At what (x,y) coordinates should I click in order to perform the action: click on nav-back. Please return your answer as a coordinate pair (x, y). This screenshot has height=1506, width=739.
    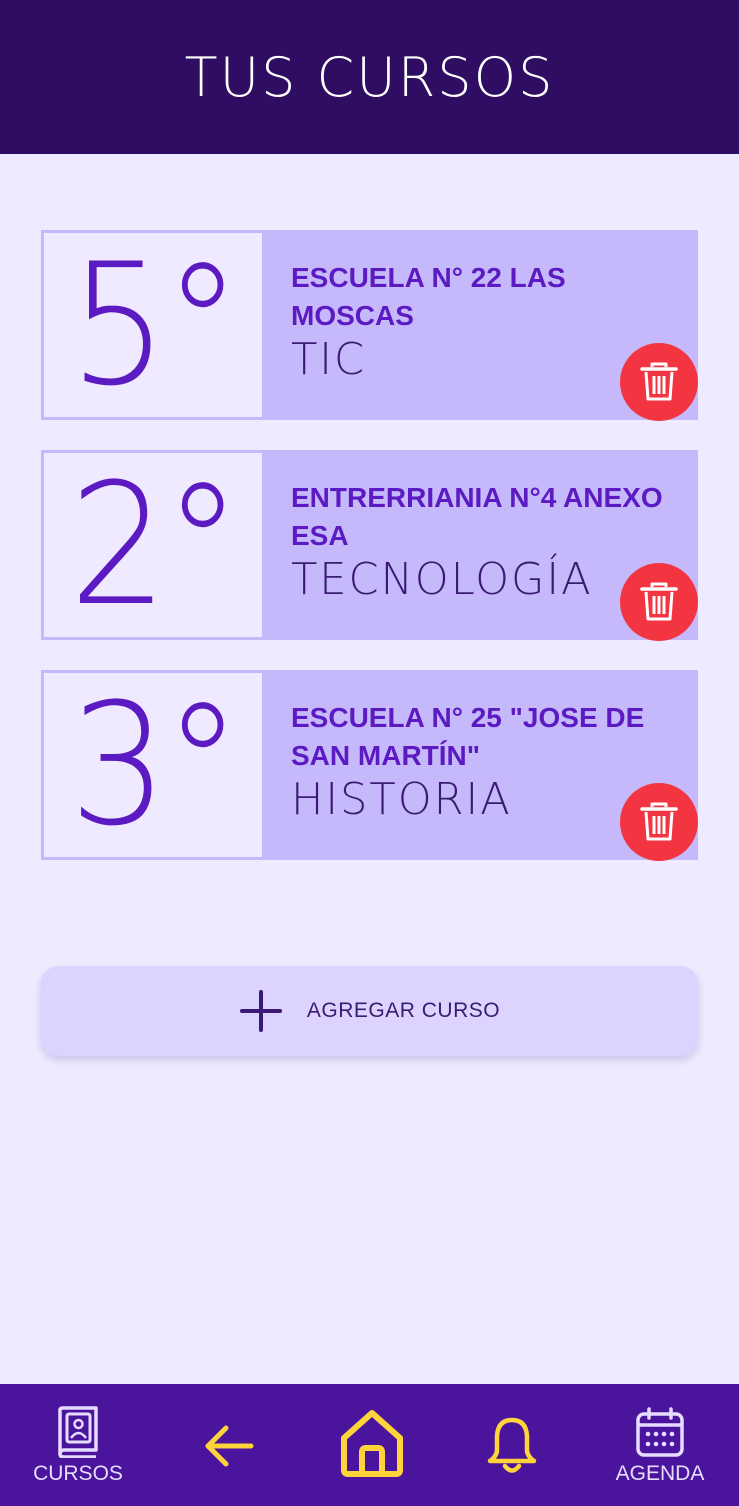
    Looking at the image, I should click on (229, 1446).